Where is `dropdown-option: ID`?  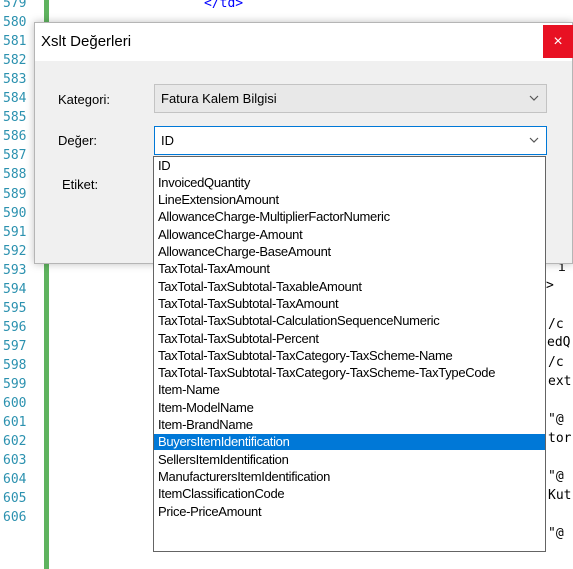 dropdown-option: ID is located at coordinates (349, 166).